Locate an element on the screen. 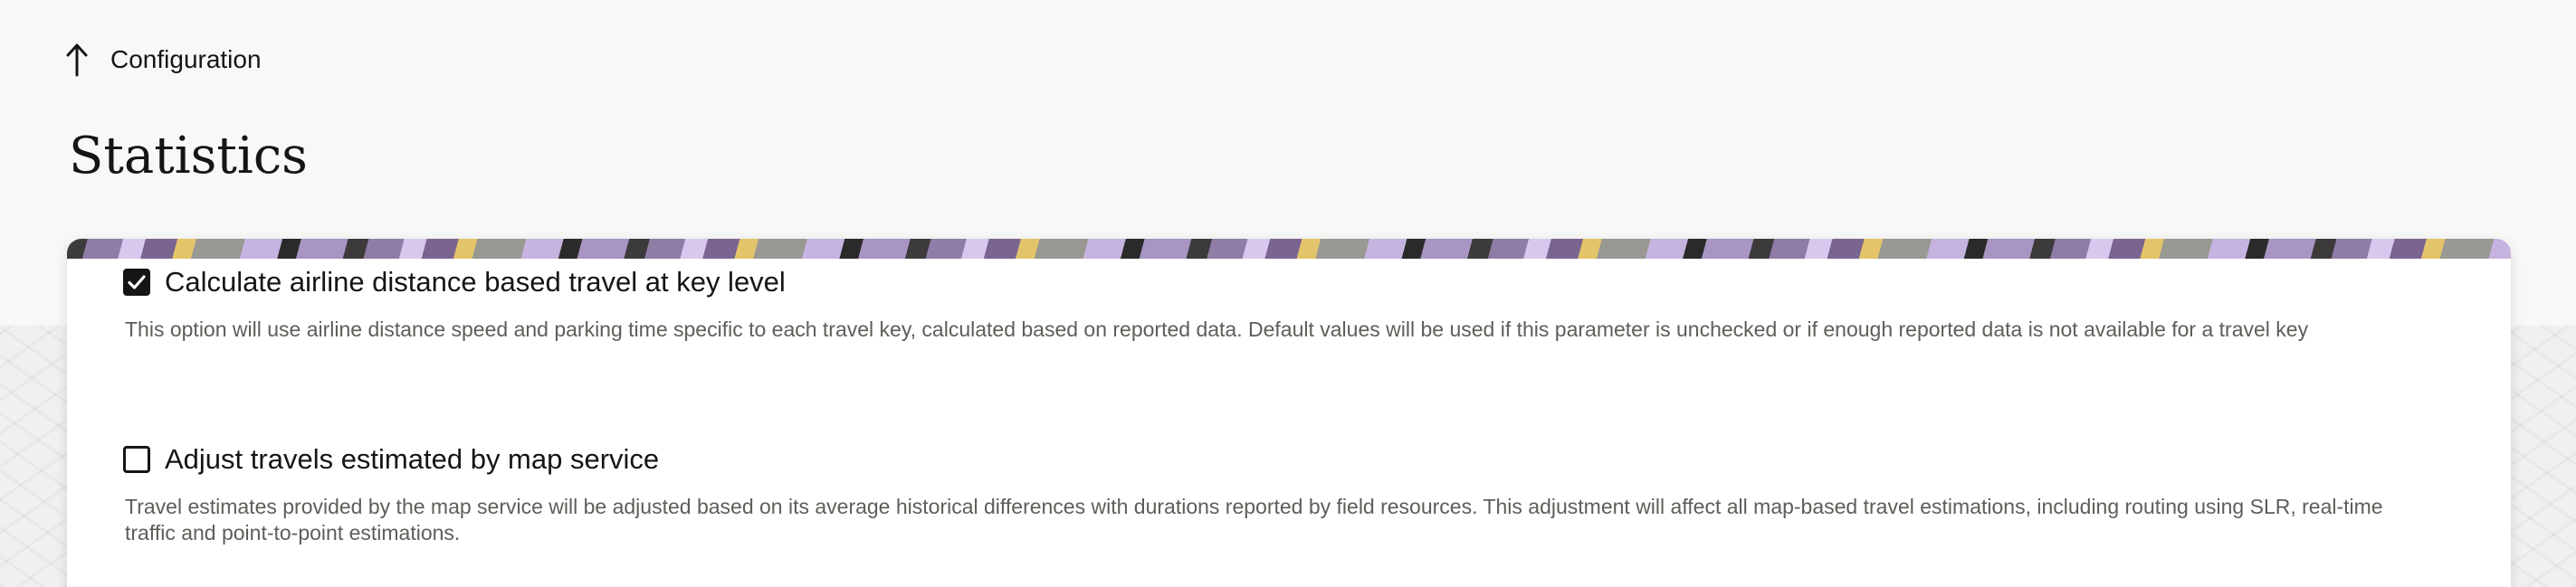  adjust-travels-checkbox-row: Adjust travels estimated by map service is located at coordinates (1260, 460).